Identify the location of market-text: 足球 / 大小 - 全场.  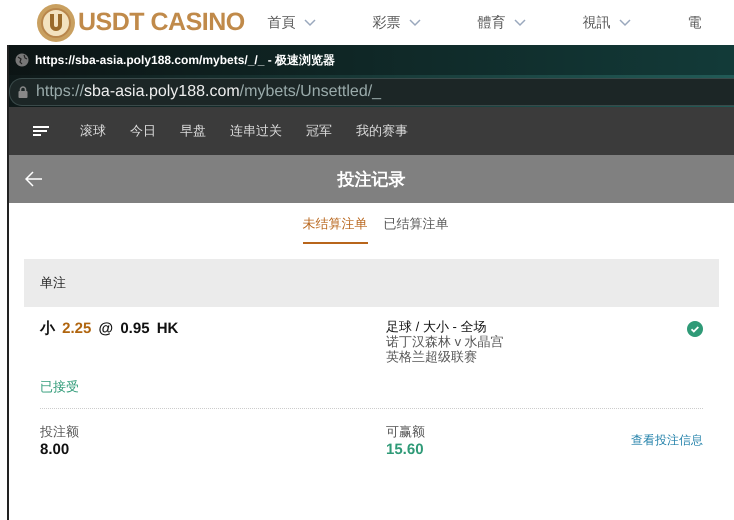
(437, 326).